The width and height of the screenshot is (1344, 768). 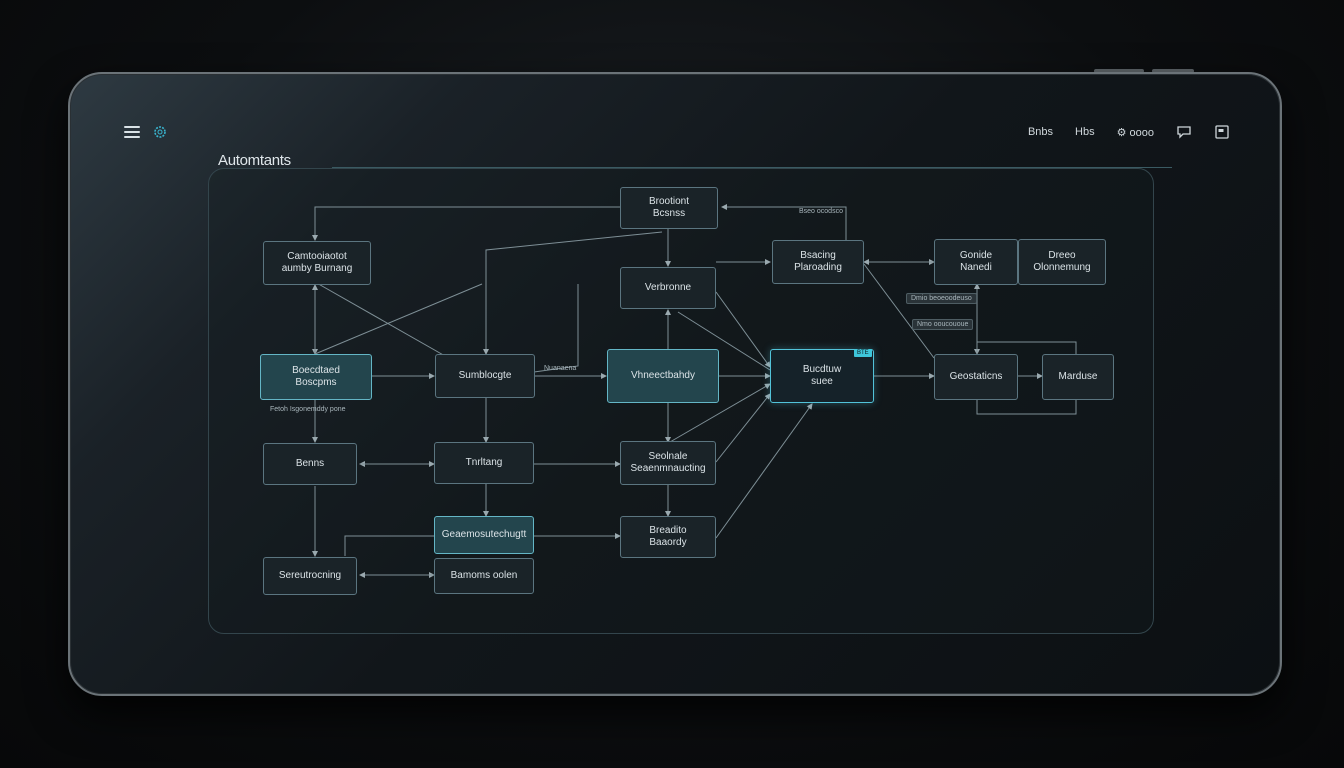 I want to click on node-left-top: Camtooiaotot aumby Burnang, so click(x=317, y=263).